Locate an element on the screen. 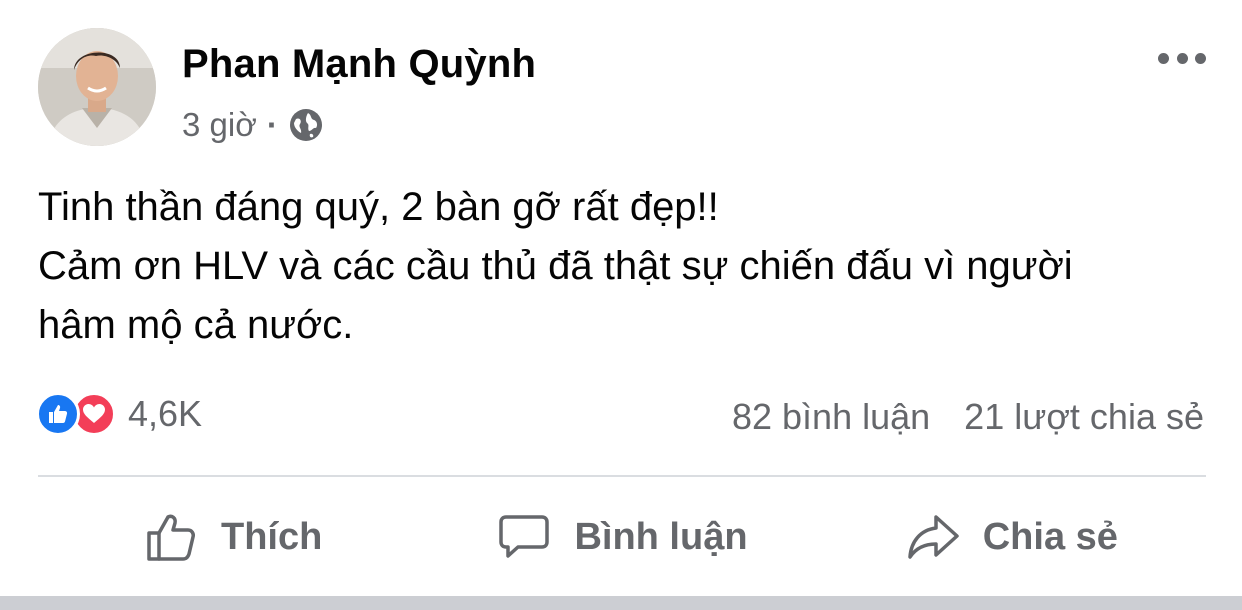 Image resolution: width=1242 pixels, height=610 pixels. reactions-summary: 4,6K is located at coordinates (119, 414).